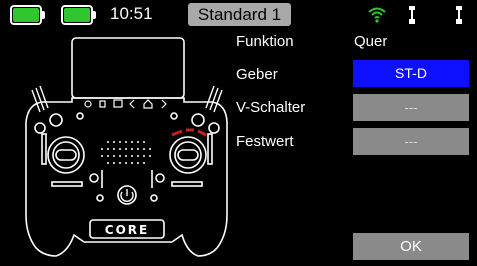 Image resolution: width=477 pixels, height=266 pixels. What do you see at coordinates (131, 13) in the screenshot?
I see `clock: 10:51` at bounding box center [131, 13].